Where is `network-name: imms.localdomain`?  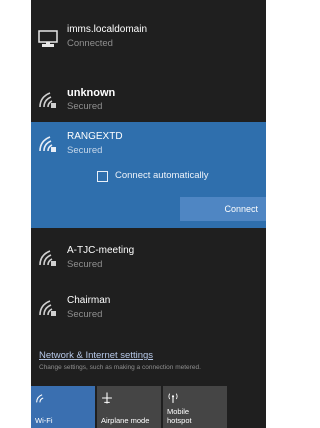
network-name: imms.localdomain is located at coordinates (107, 29).